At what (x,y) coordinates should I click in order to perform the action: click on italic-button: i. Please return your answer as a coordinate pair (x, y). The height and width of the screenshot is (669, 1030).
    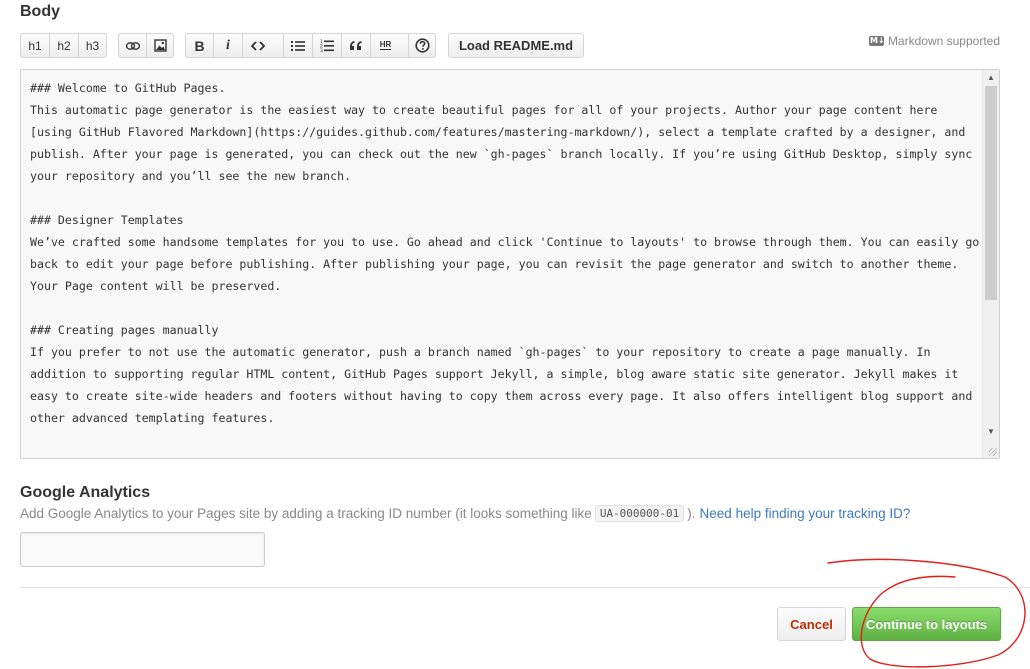
    Looking at the image, I should click on (228, 45).